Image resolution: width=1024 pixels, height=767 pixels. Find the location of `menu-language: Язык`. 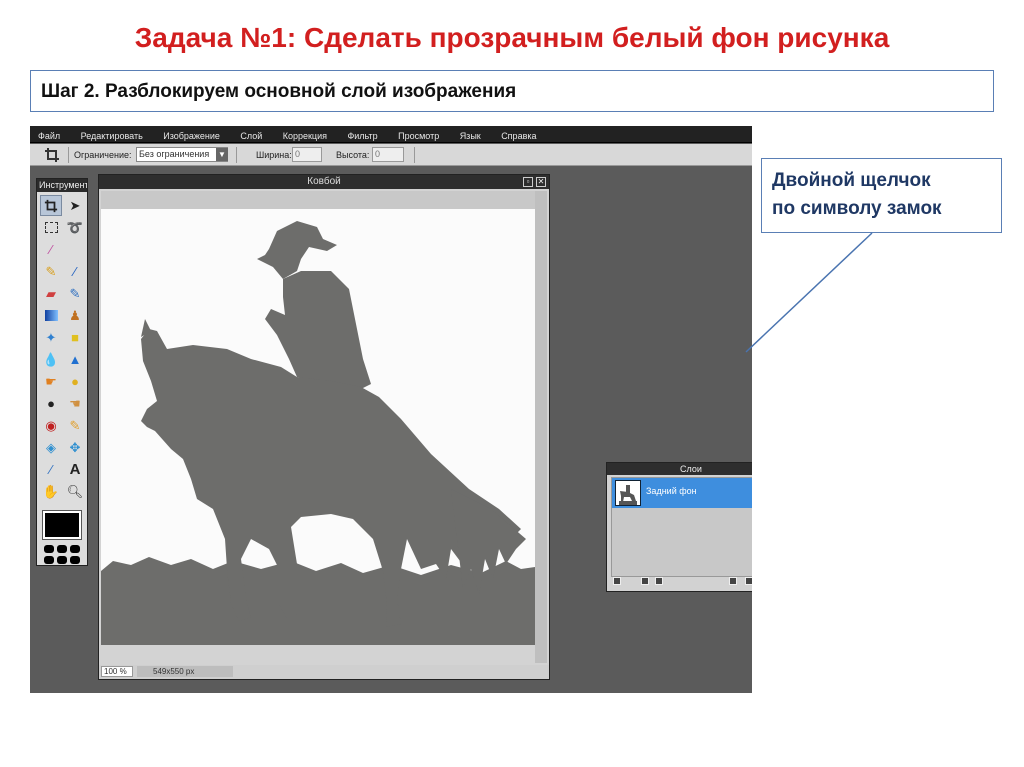

menu-language: Язык is located at coordinates (470, 134).